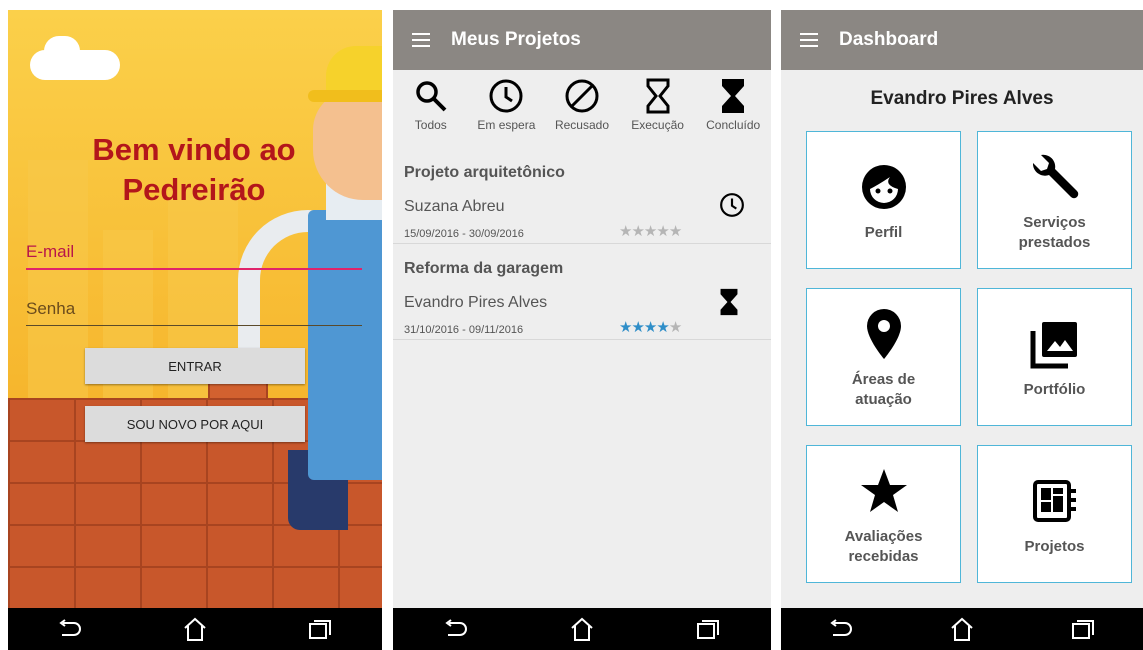 This screenshot has width=1143, height=650. Describe the element at coordinates (1055, 177) in the screenshot. I see `wrench-icon` at that location.